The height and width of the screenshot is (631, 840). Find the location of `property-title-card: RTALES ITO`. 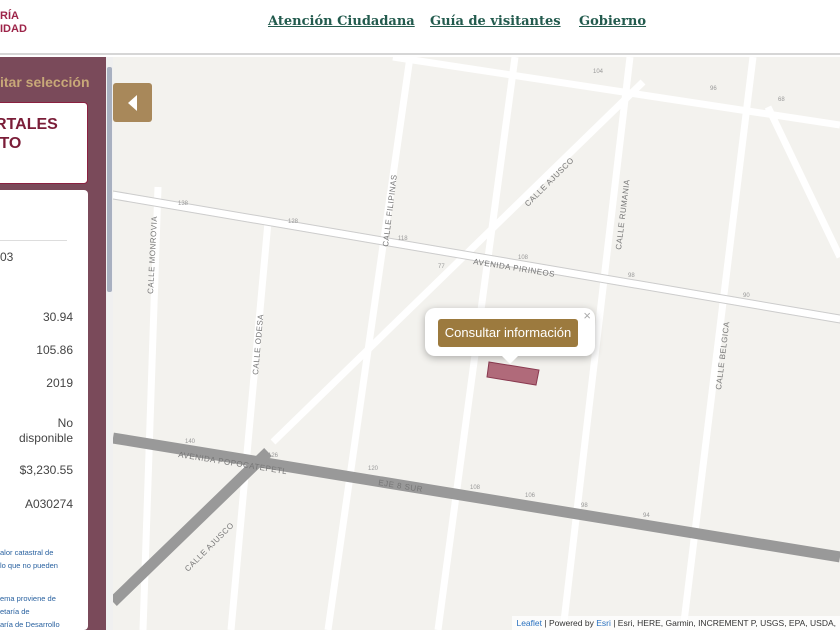

property-title-card: RTALES ITO is located at coordinates (44, 143).